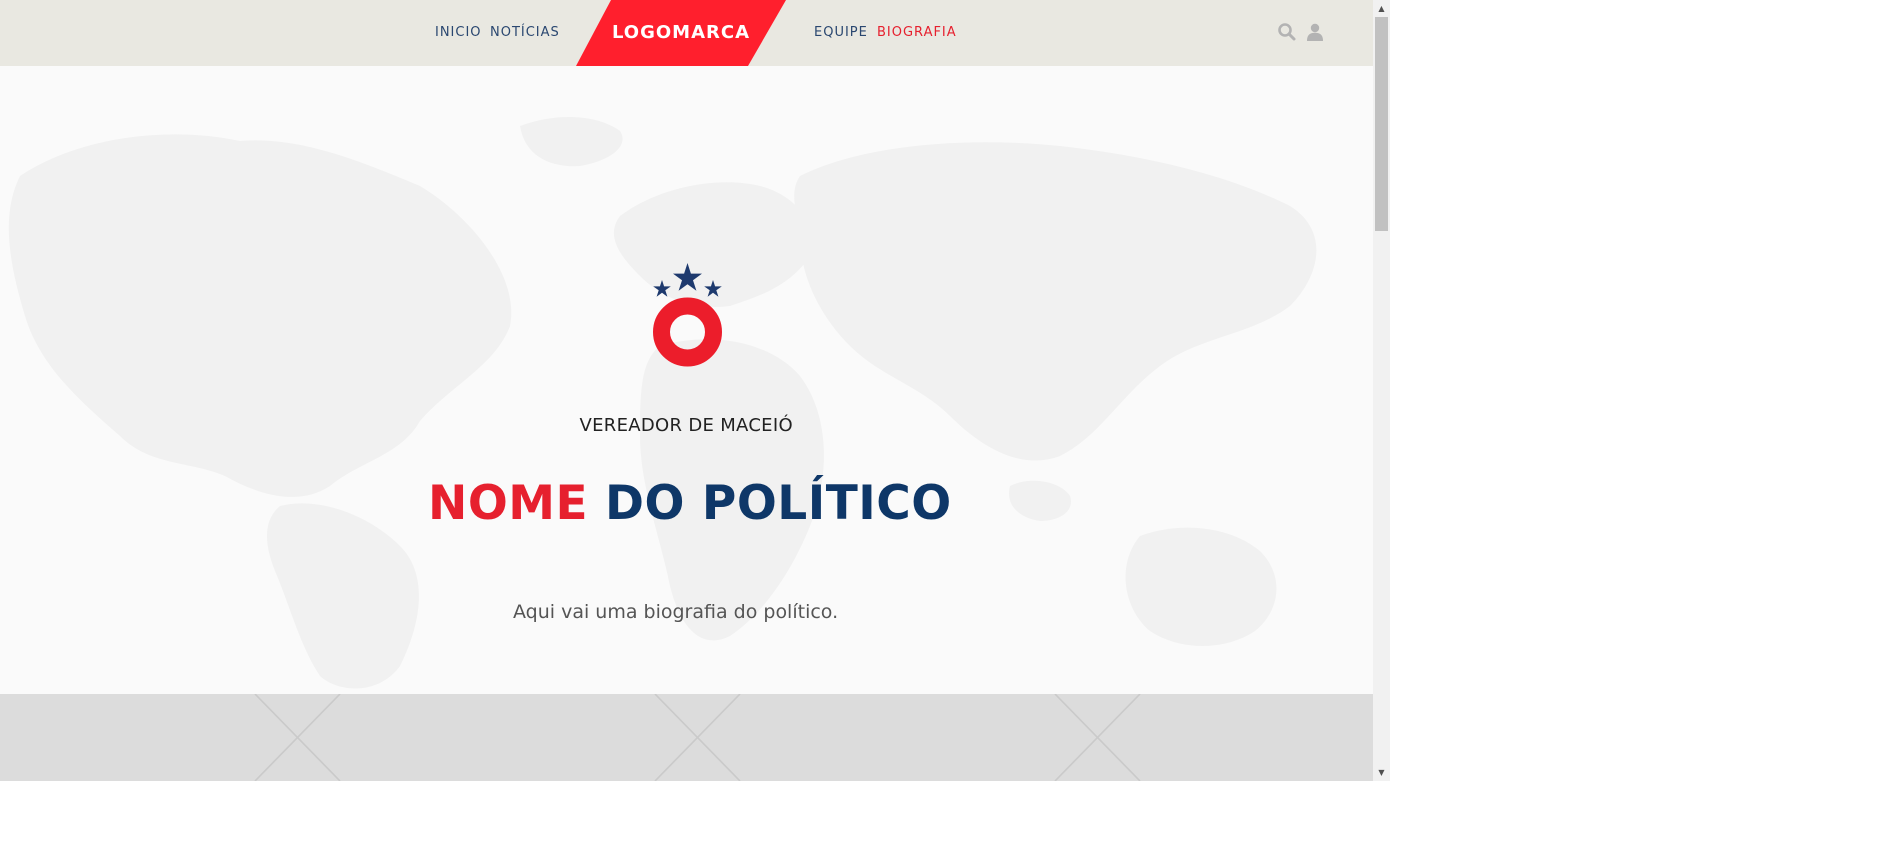 This screenshot has height=863, width=1899. Describe the element at coordinates (917, 32) in the screenshot. I see `nav-biografia: BIOGRAFIA` at that location.